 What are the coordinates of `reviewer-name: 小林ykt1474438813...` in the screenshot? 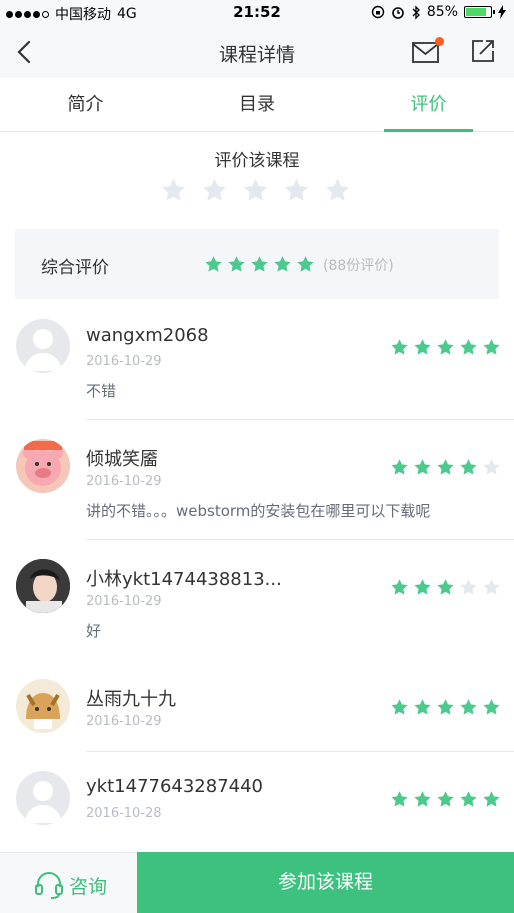 It's located at (184, 579).